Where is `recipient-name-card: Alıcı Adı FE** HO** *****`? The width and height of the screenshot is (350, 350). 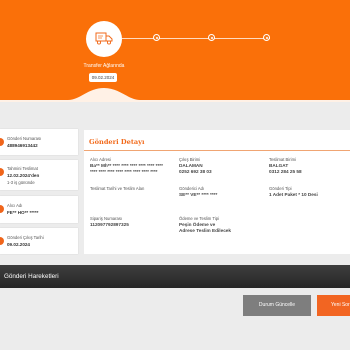
recipient-name-card: Alıcı Adı FE** HO** ***** is located at coordinates (39, 209).